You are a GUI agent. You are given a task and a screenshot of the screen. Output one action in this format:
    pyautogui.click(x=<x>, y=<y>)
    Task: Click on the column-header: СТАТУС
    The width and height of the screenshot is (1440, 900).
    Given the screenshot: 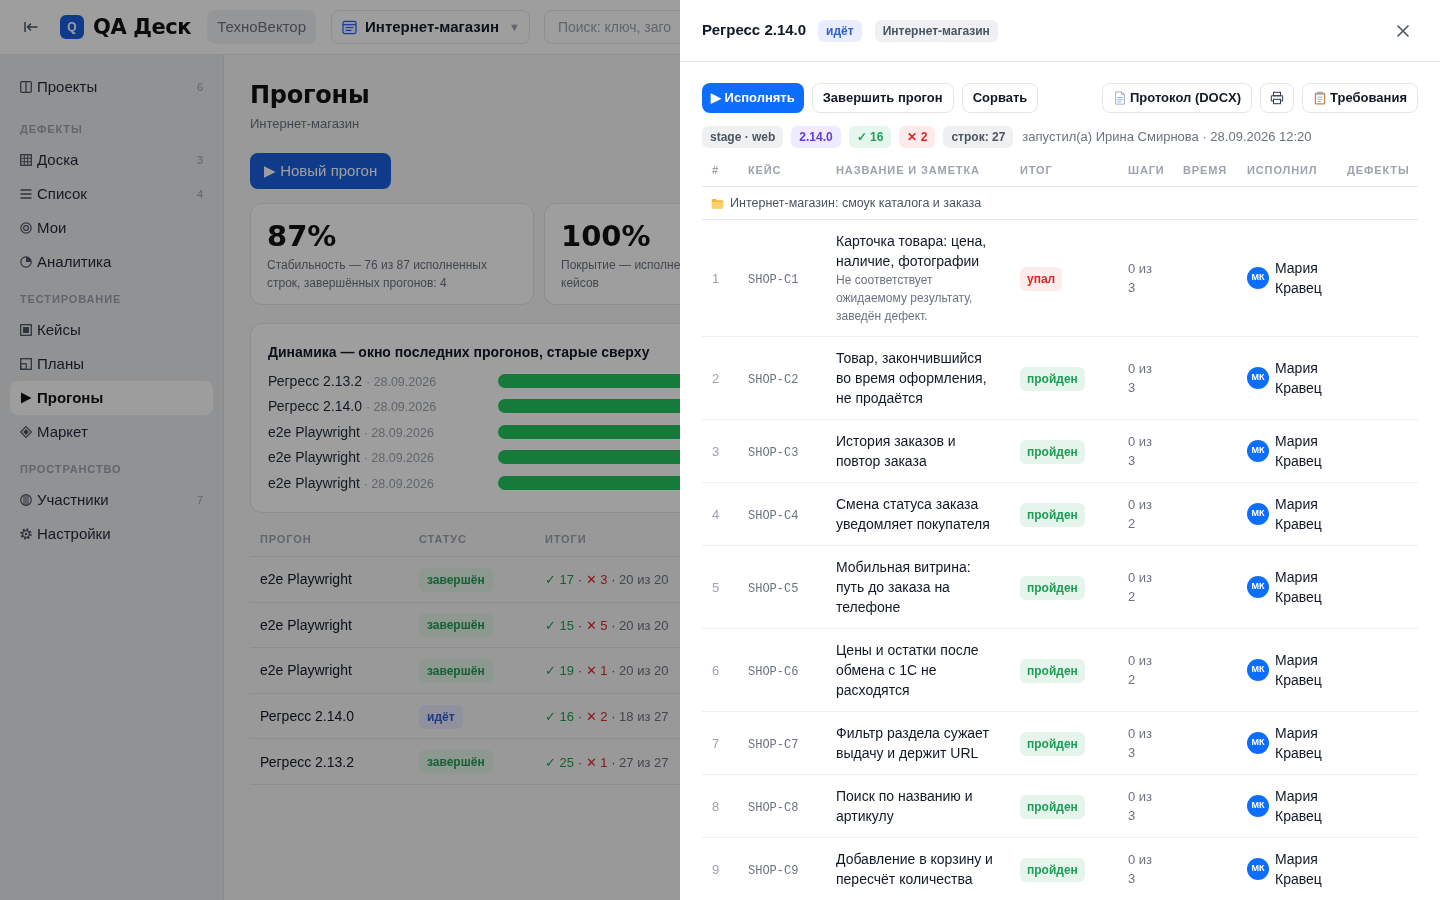 What is the action you would take?
    pyautogui.click(x=443, y=539)
    